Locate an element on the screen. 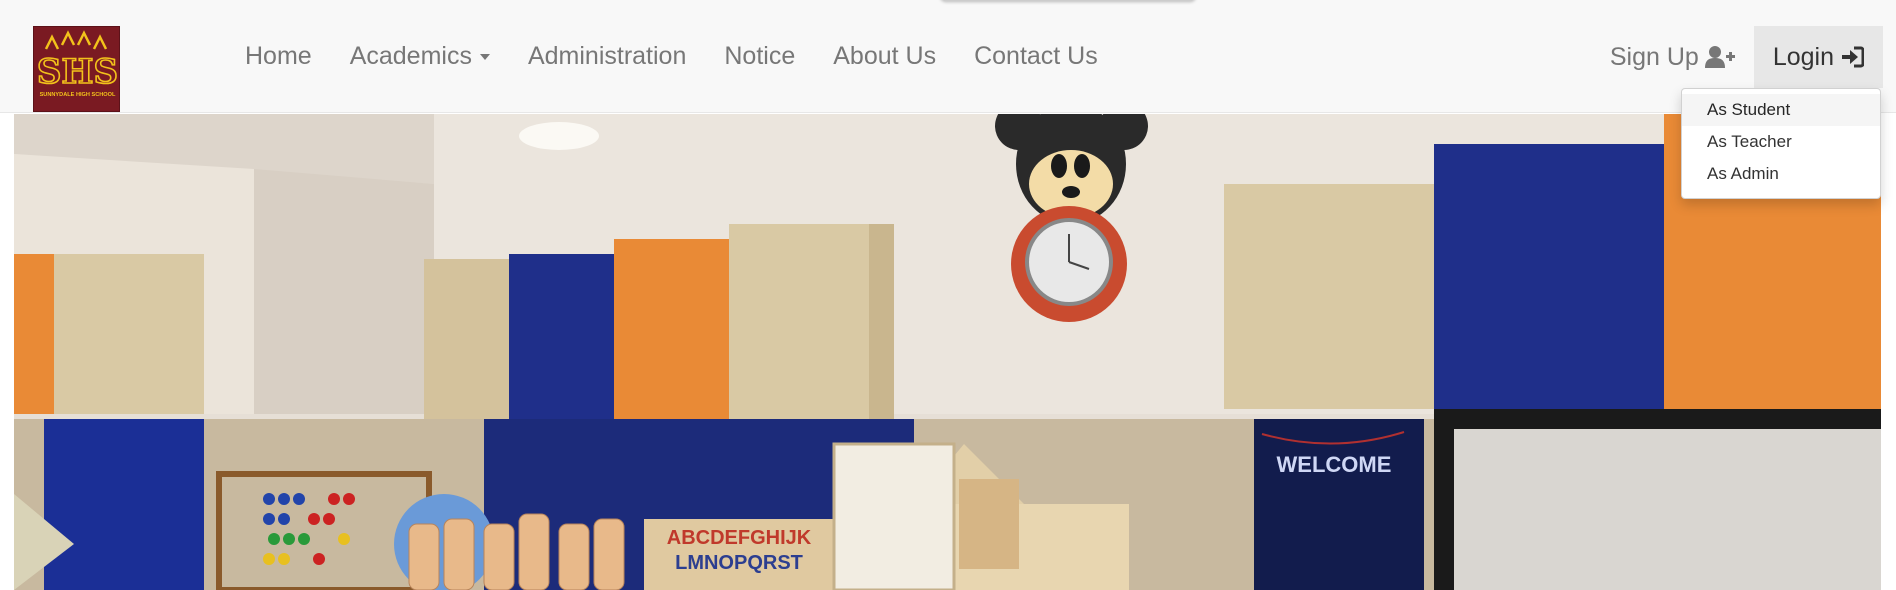  login-dropdown-toggle: Login is located at coordinates (1818, 57).